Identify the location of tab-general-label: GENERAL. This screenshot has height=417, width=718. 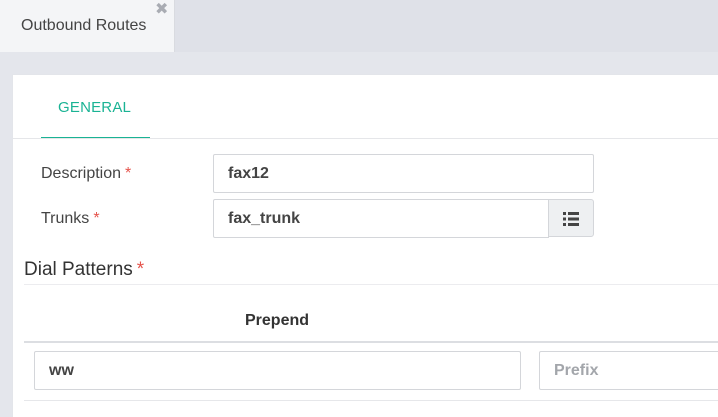
(95, 107).